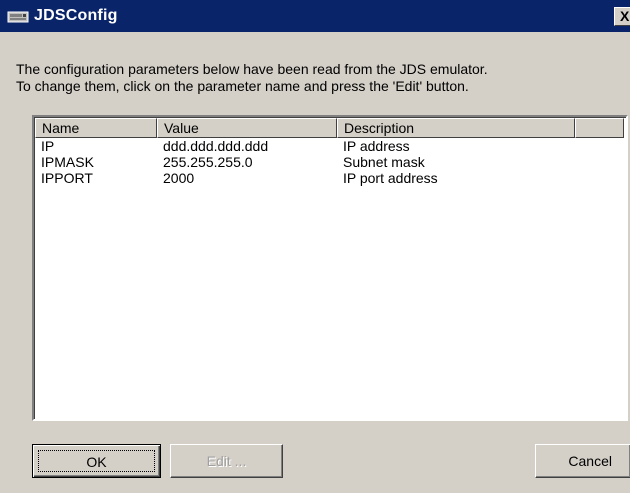  I want to click on param-description: IP address, so click(376, 146).